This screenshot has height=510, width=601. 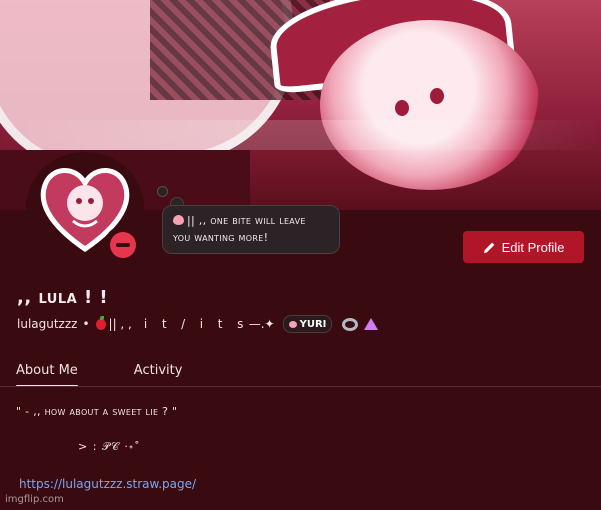 I want to click on about-me-line1: " - ,, how about a sweet lie ? ", so click(x=97, y=411).